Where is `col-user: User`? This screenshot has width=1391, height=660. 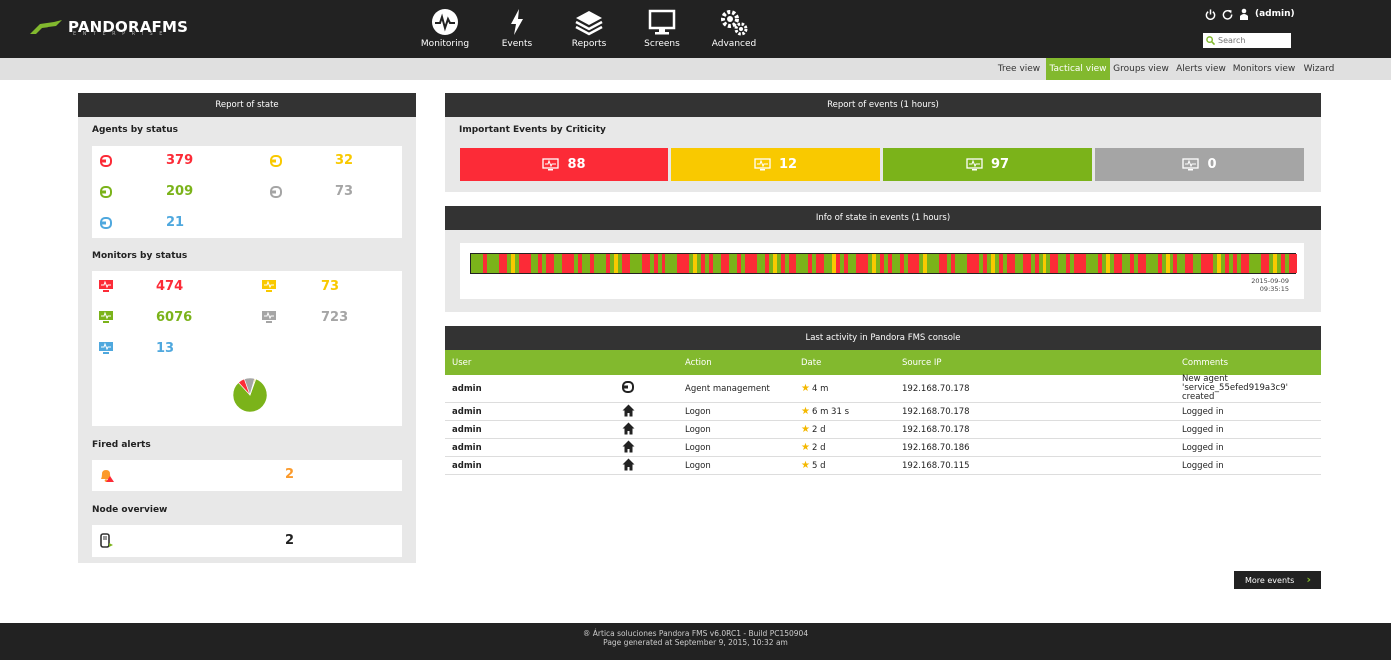 col-user: User is located at coordinates (511, 362).